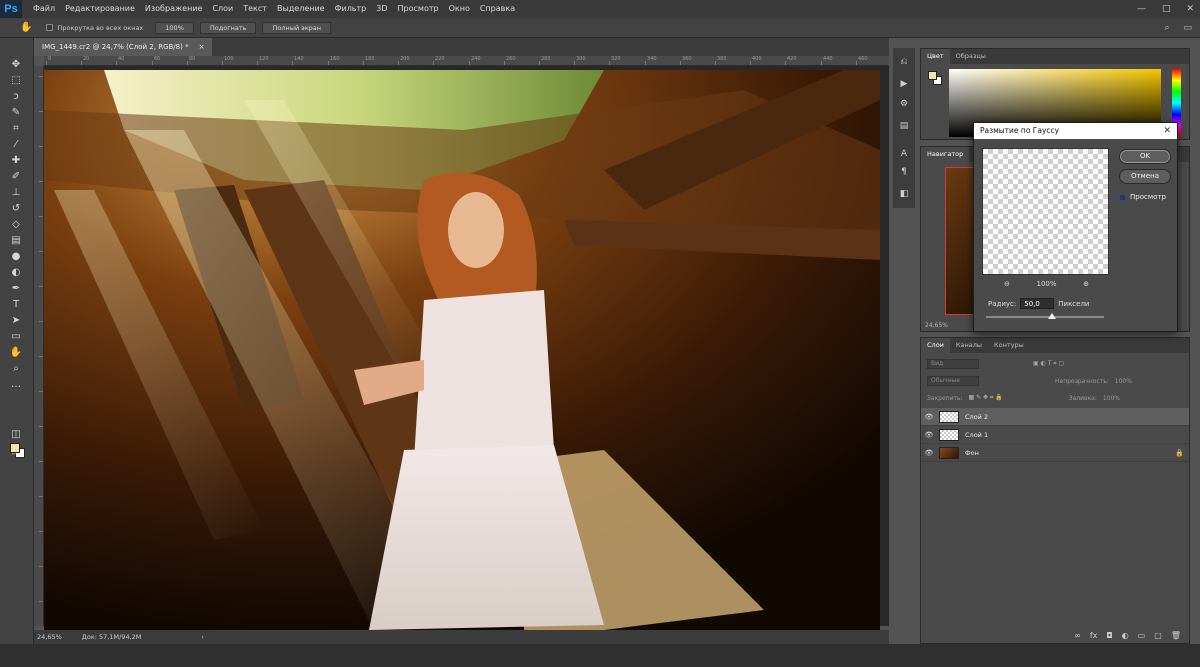  Describe the element at coordinates (1145, 156) in the screenshot. I see `ok-button: OK` at that location.